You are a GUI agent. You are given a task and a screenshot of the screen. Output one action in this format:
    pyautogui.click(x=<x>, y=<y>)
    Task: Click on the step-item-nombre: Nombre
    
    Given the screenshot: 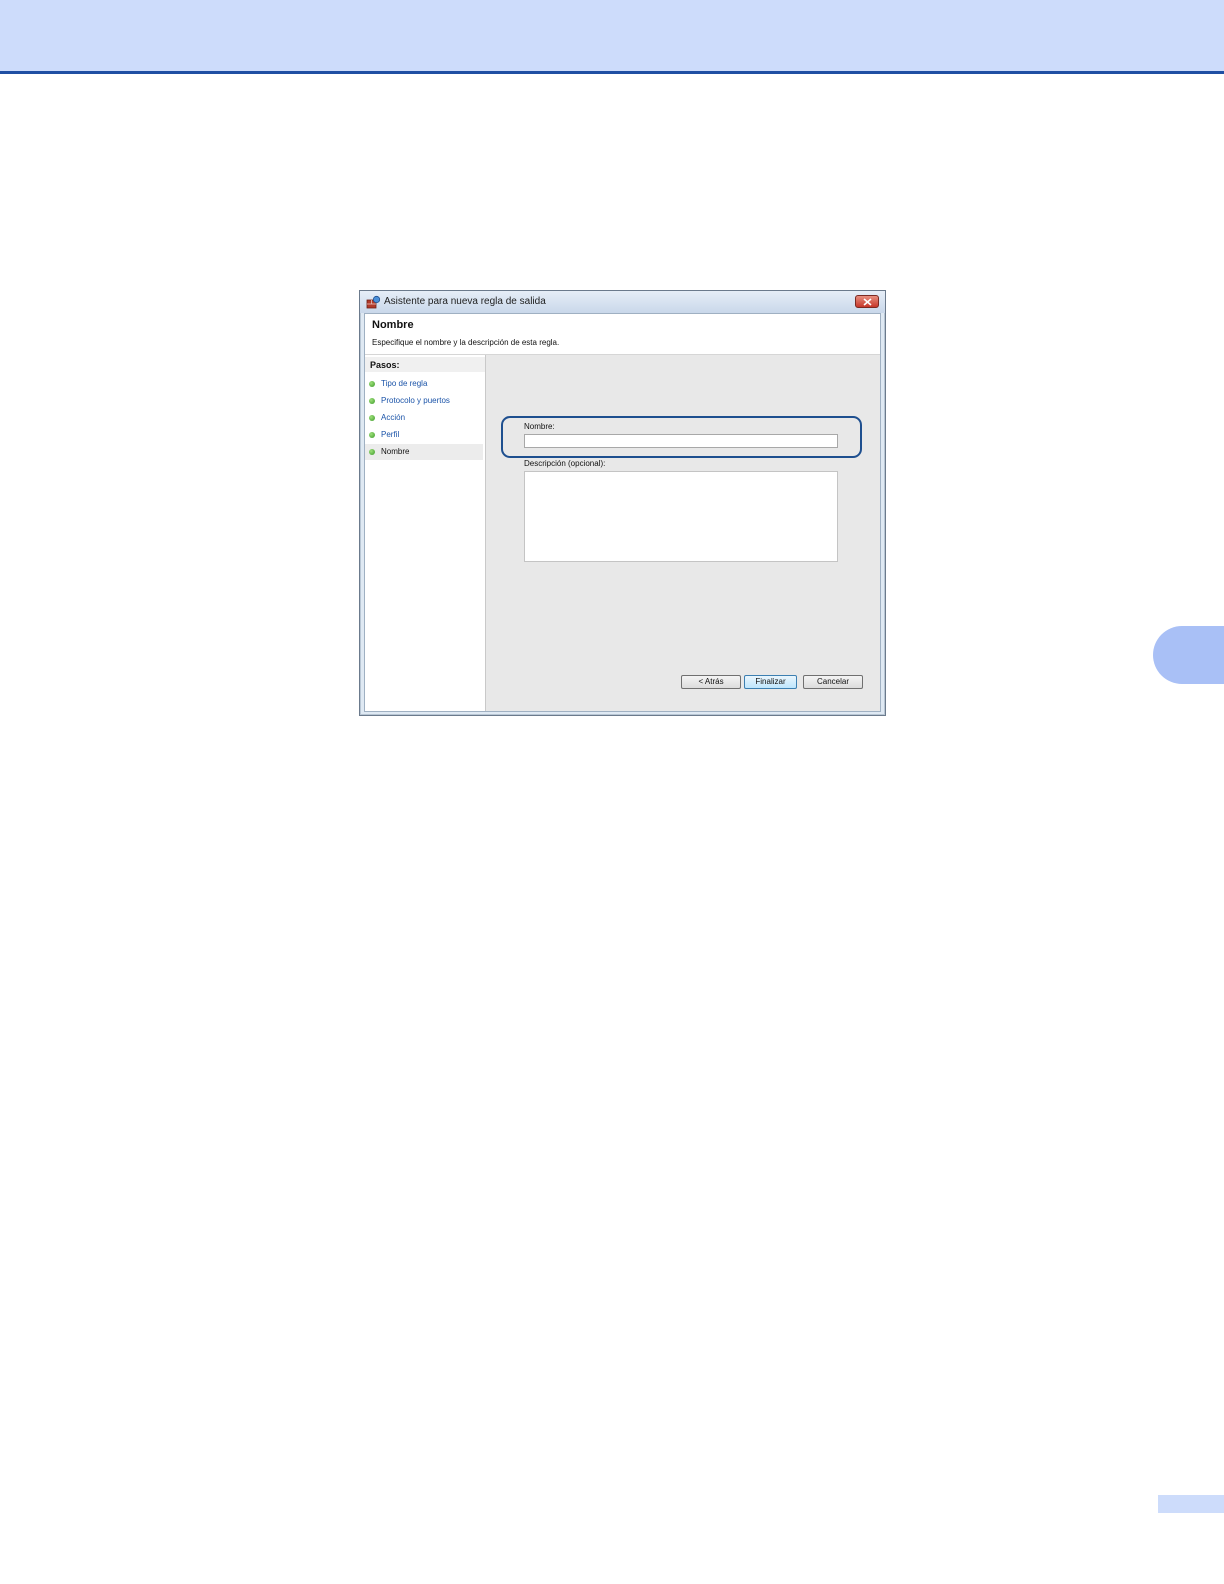 What is the action you would take?
    pyautogui.click(x=424, y=452)
    